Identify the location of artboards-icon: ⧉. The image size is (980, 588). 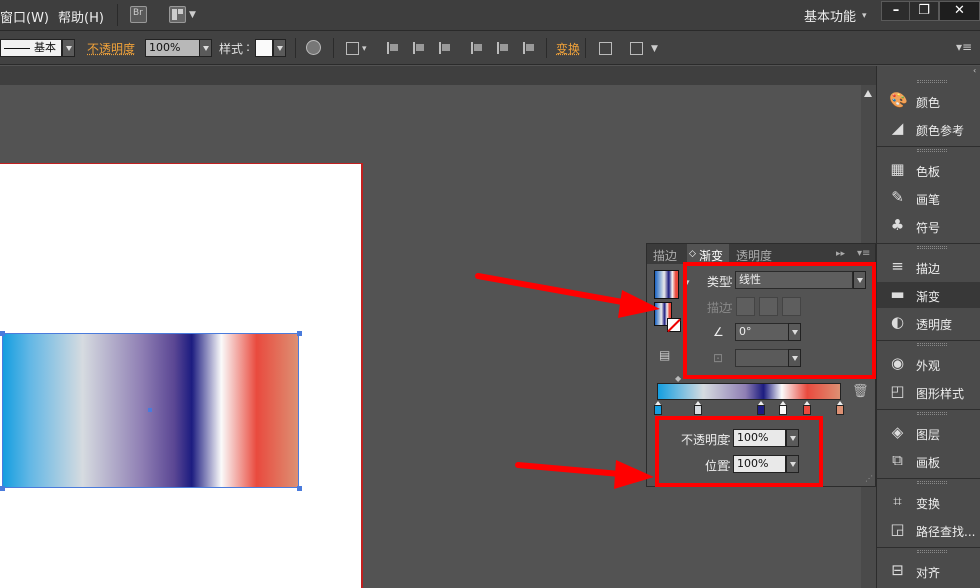
(897, 460).